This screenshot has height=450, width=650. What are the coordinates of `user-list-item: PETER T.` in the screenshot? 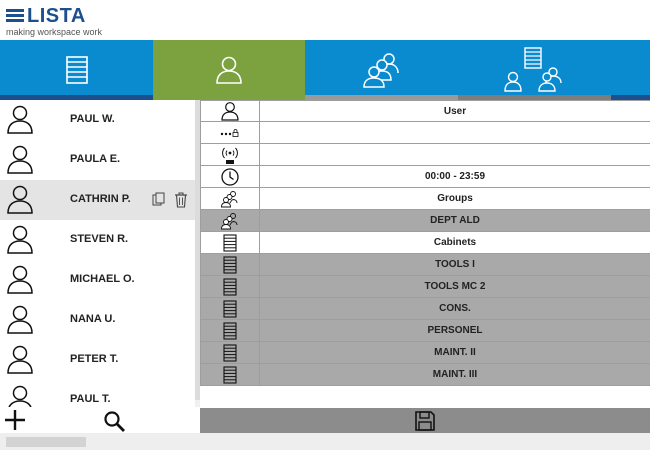 It's located at (97, 360).